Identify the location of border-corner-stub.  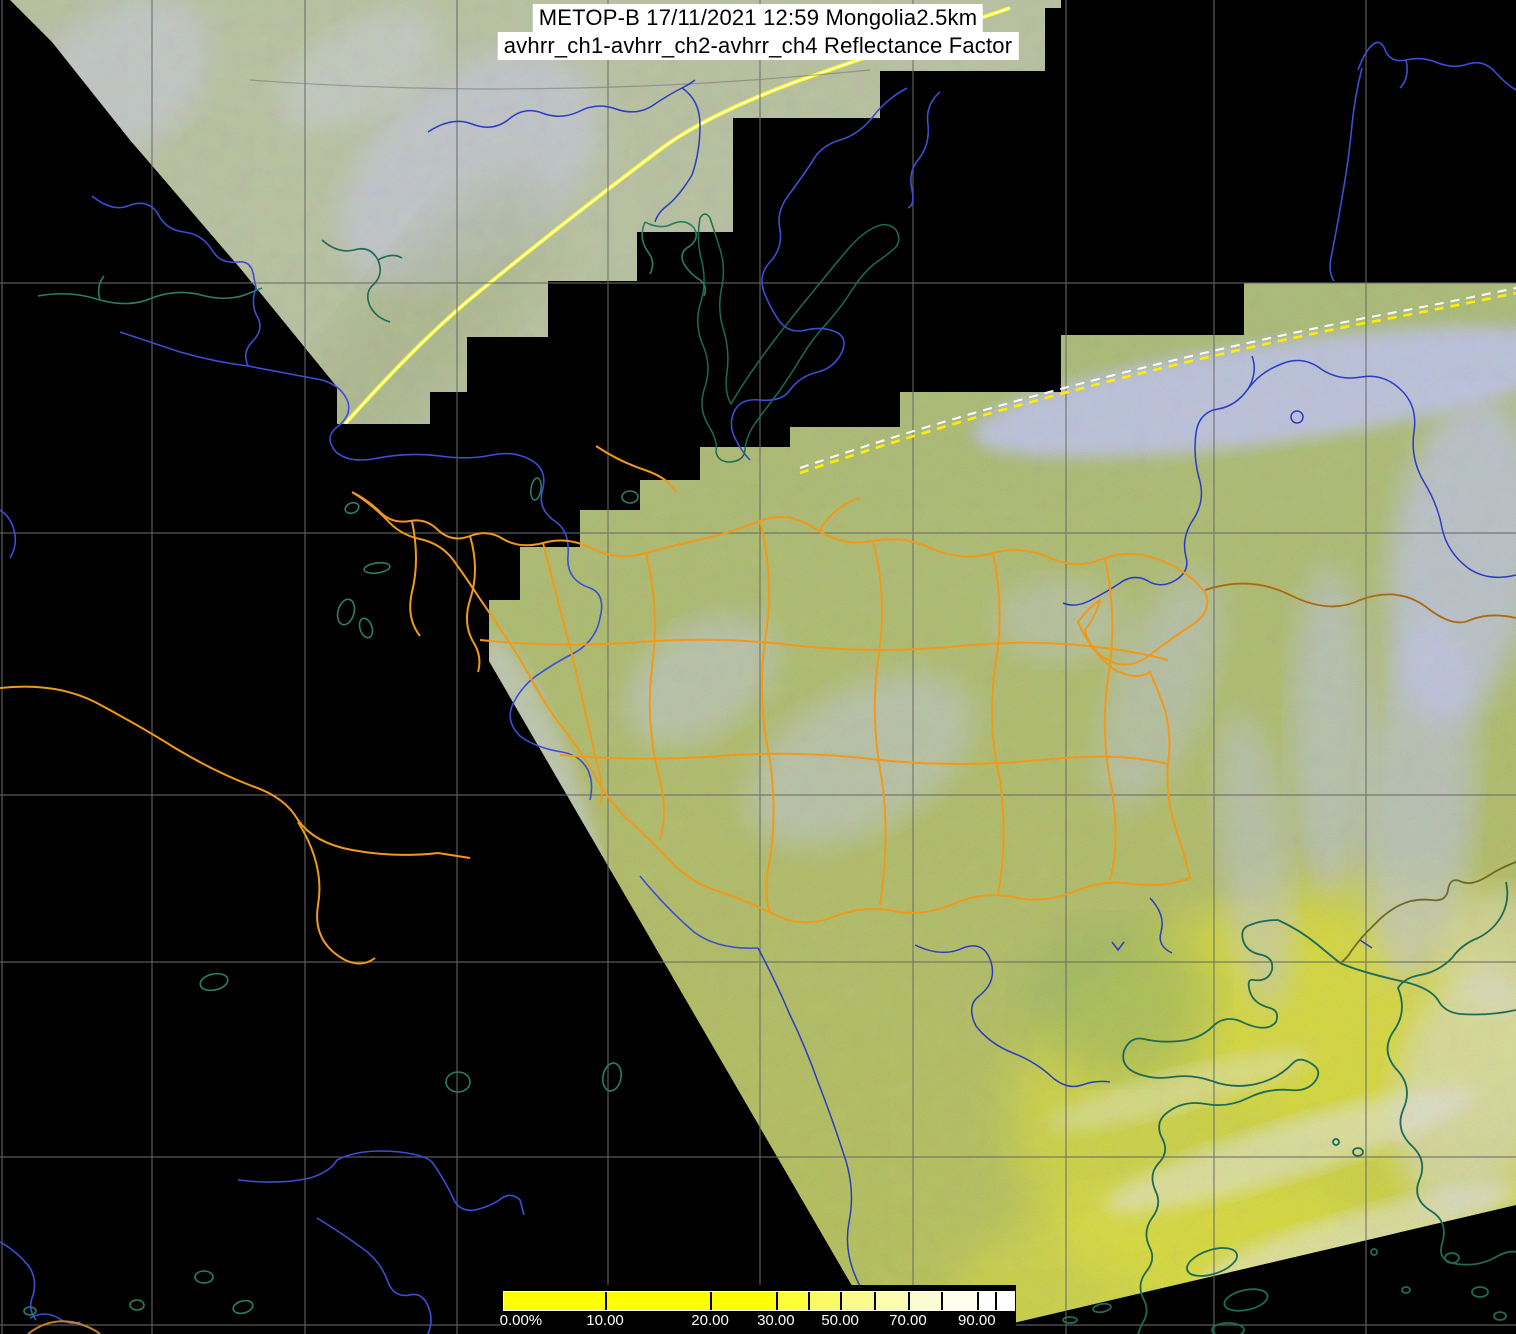
(64, 1327).